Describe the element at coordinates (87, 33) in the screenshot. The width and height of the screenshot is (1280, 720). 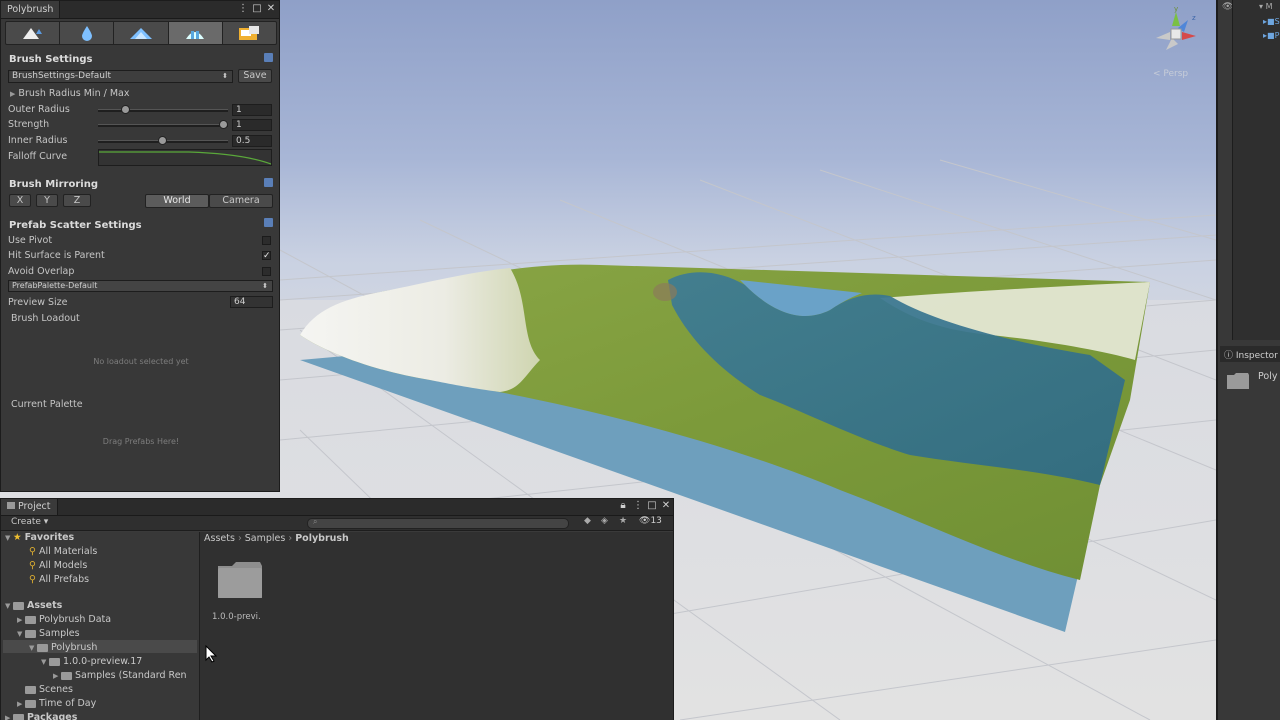
I see `smooth-icon` at that location.